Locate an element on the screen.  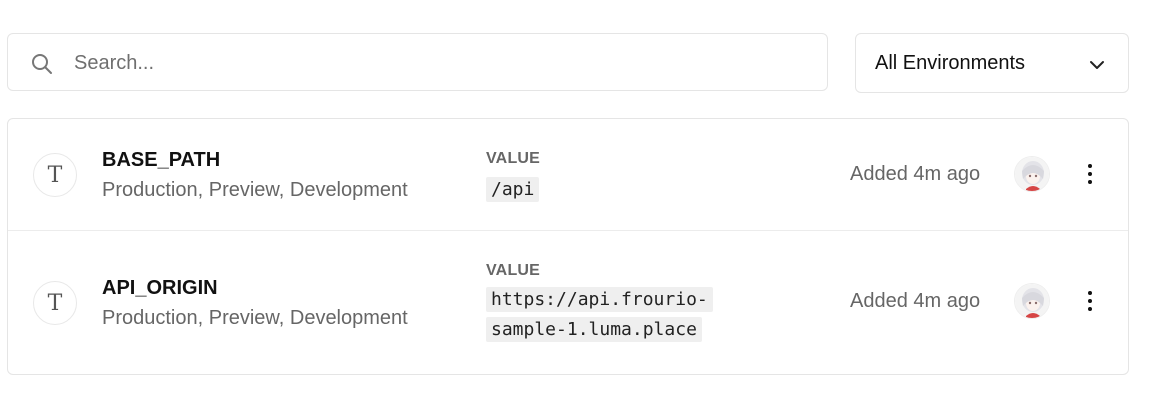
variable-value: https://api.frourio-sample-1.luma.place is located at coordinates (611, 315).